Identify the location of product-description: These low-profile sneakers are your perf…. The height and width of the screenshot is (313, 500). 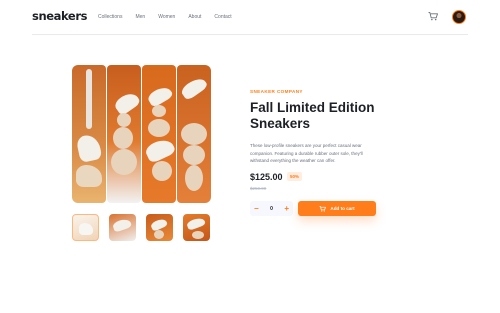
(306, 153).